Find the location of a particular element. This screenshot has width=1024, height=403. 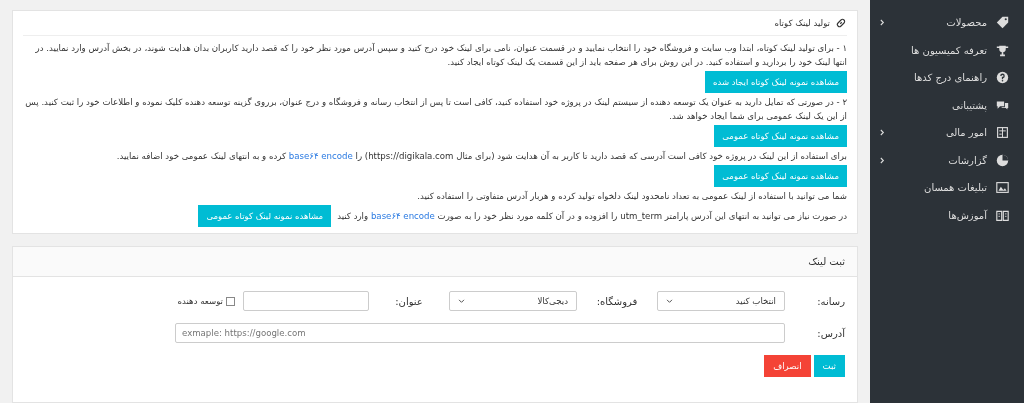

developer-checkbox is located at coordinates (230, 301).